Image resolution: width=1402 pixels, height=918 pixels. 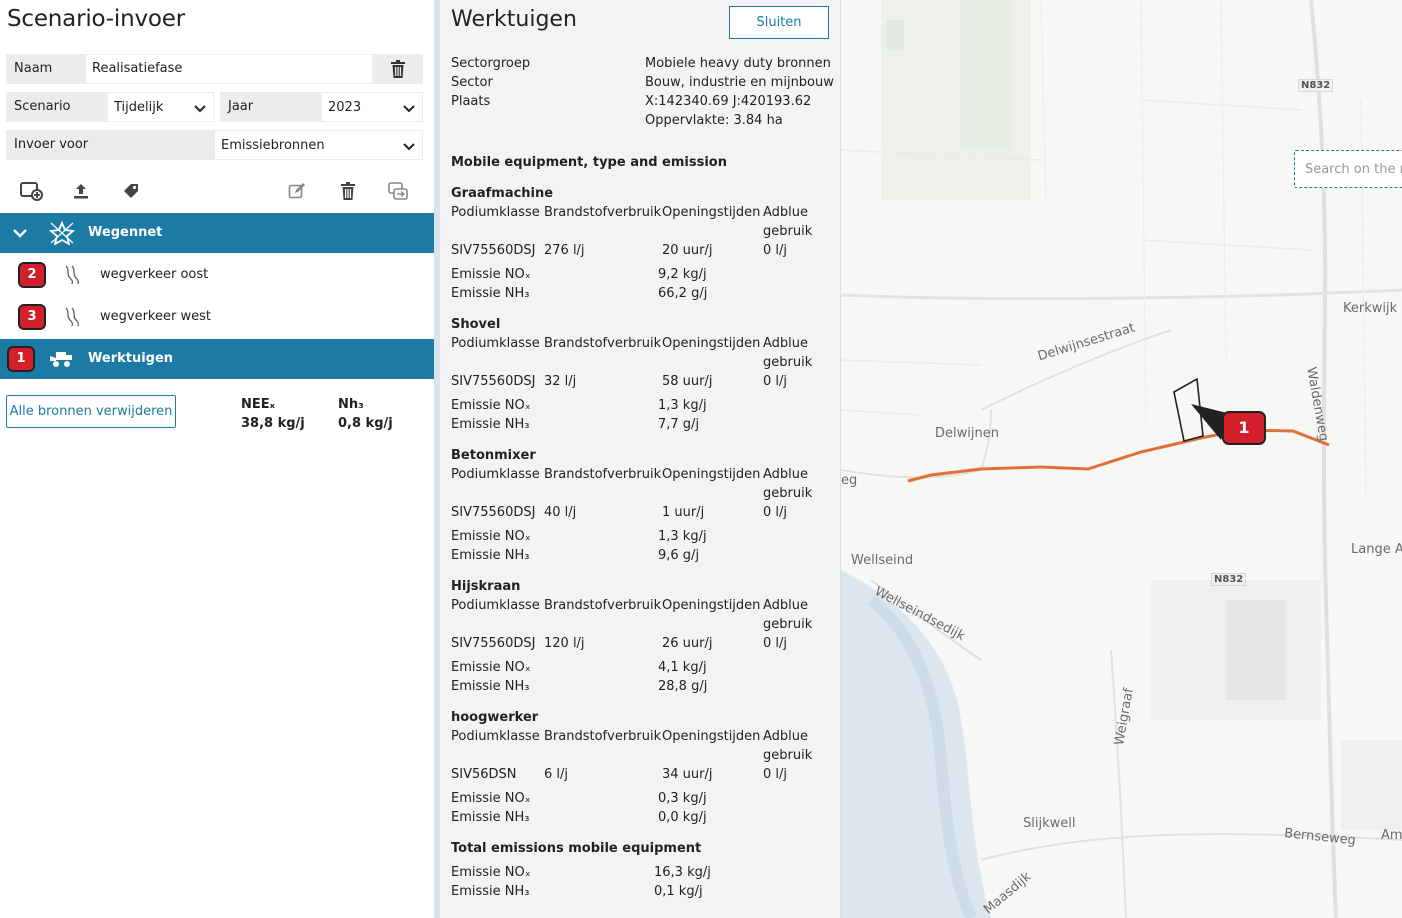 What do you see at coordinates (1244, 428) in the screenshot?
I see `map-source-marker: 1` at bounding box center [1244, 428].